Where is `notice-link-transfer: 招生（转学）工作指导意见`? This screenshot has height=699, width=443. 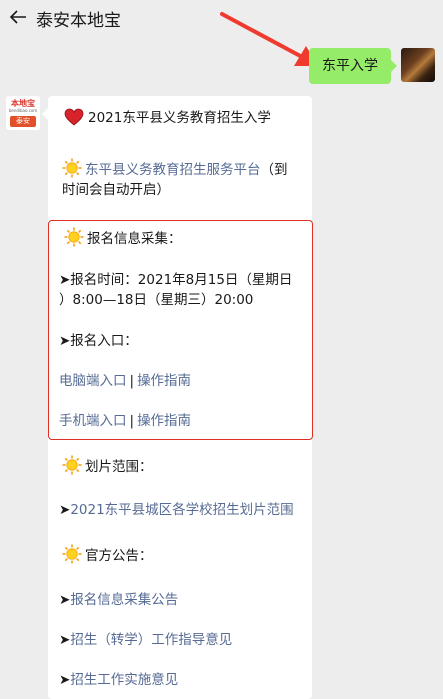
notice-link-transfer: 招生（转学）工作指导意见 is located at coordinates (151, 640).